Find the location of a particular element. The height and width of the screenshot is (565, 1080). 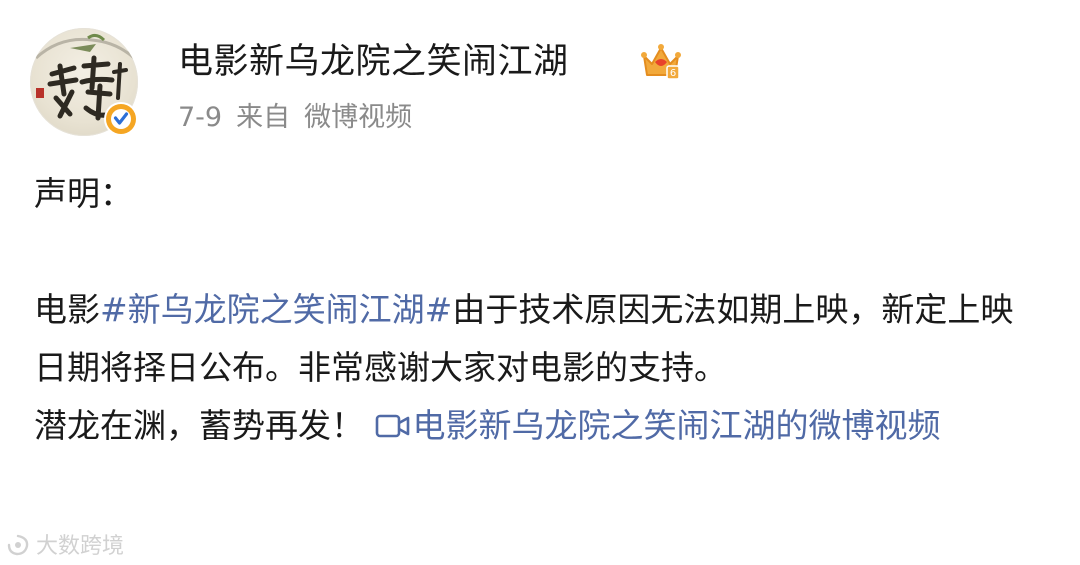

video-link-text: 电影新乌龙院之笑闹江湖的微博视频 is located at coordinates (677, 425).